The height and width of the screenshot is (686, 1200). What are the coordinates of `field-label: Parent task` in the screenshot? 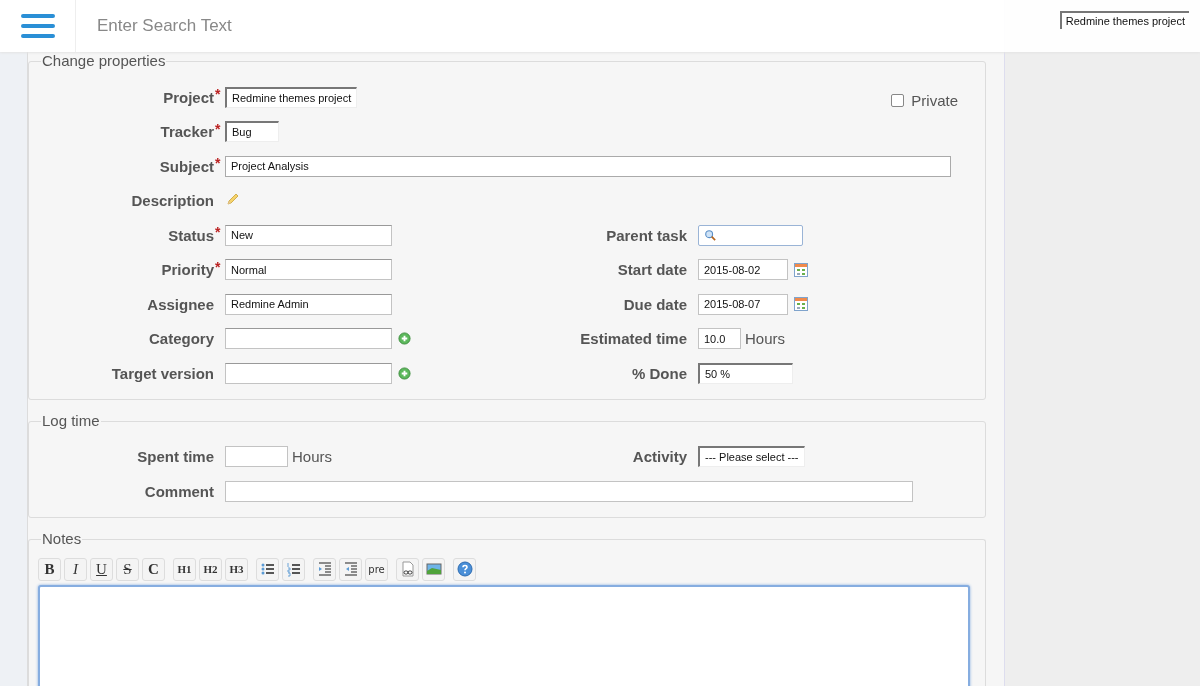 It's located at (646, 235).